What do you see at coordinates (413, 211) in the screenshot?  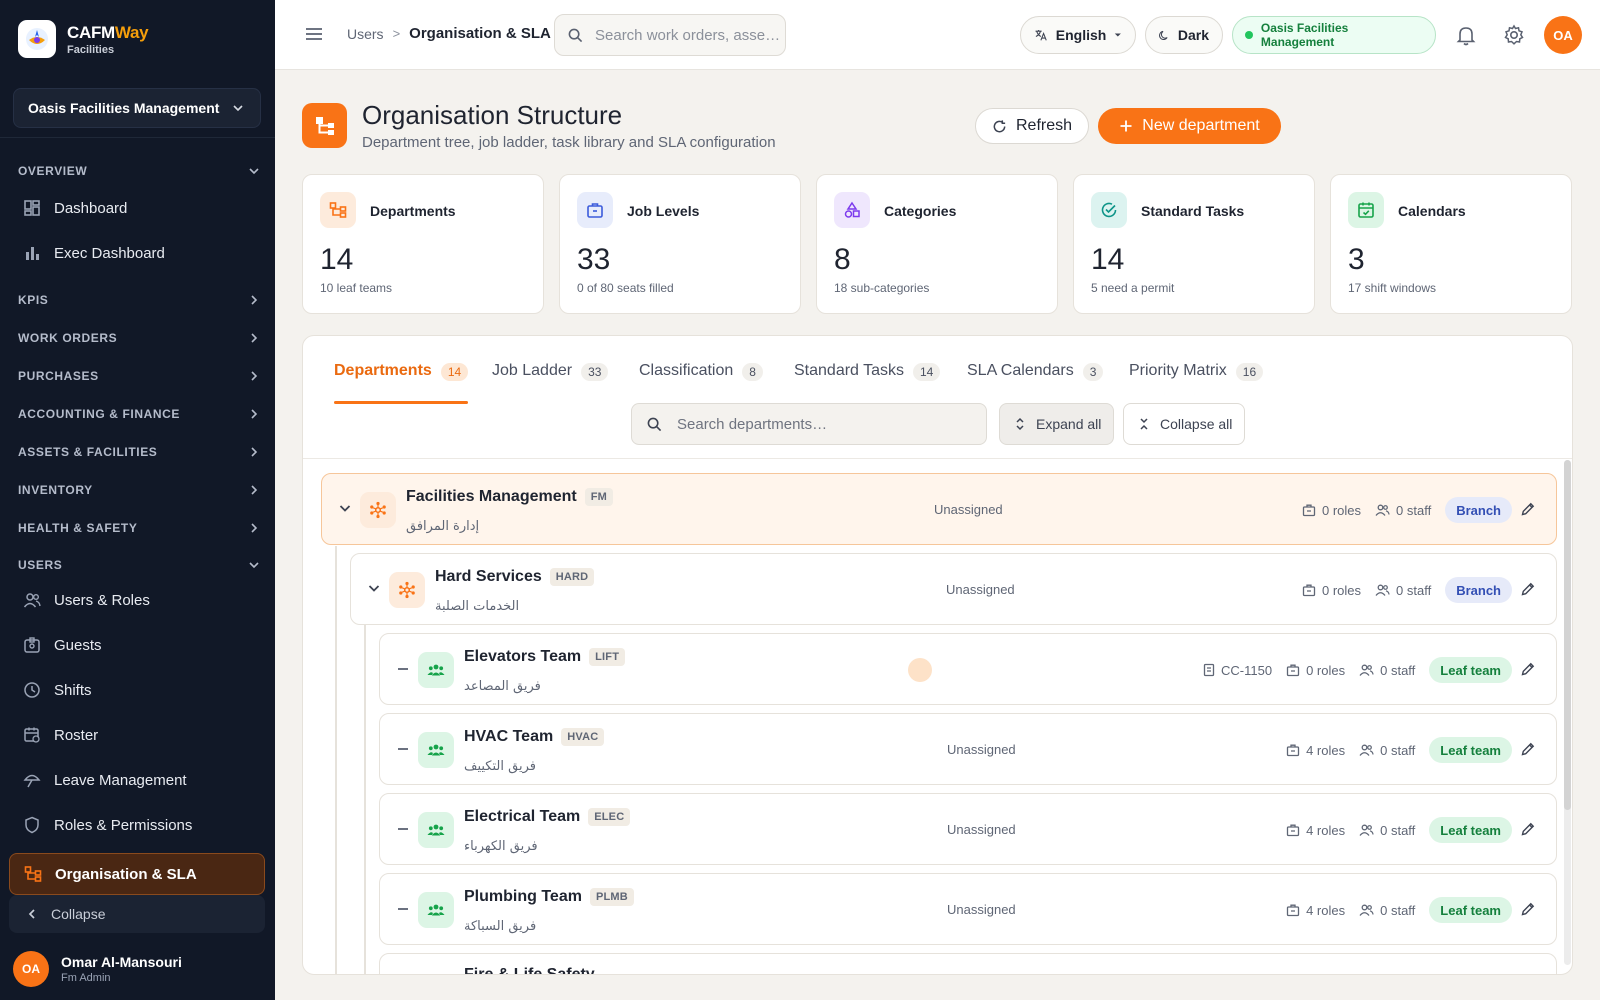 I see `stat-label: Departments` at bounding box center [413, 211].